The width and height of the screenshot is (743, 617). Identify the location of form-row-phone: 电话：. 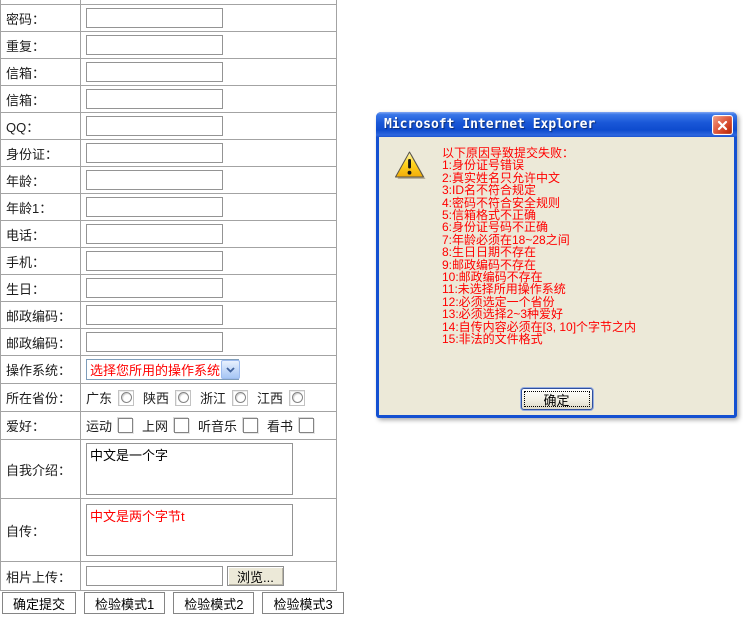
(168, 234).